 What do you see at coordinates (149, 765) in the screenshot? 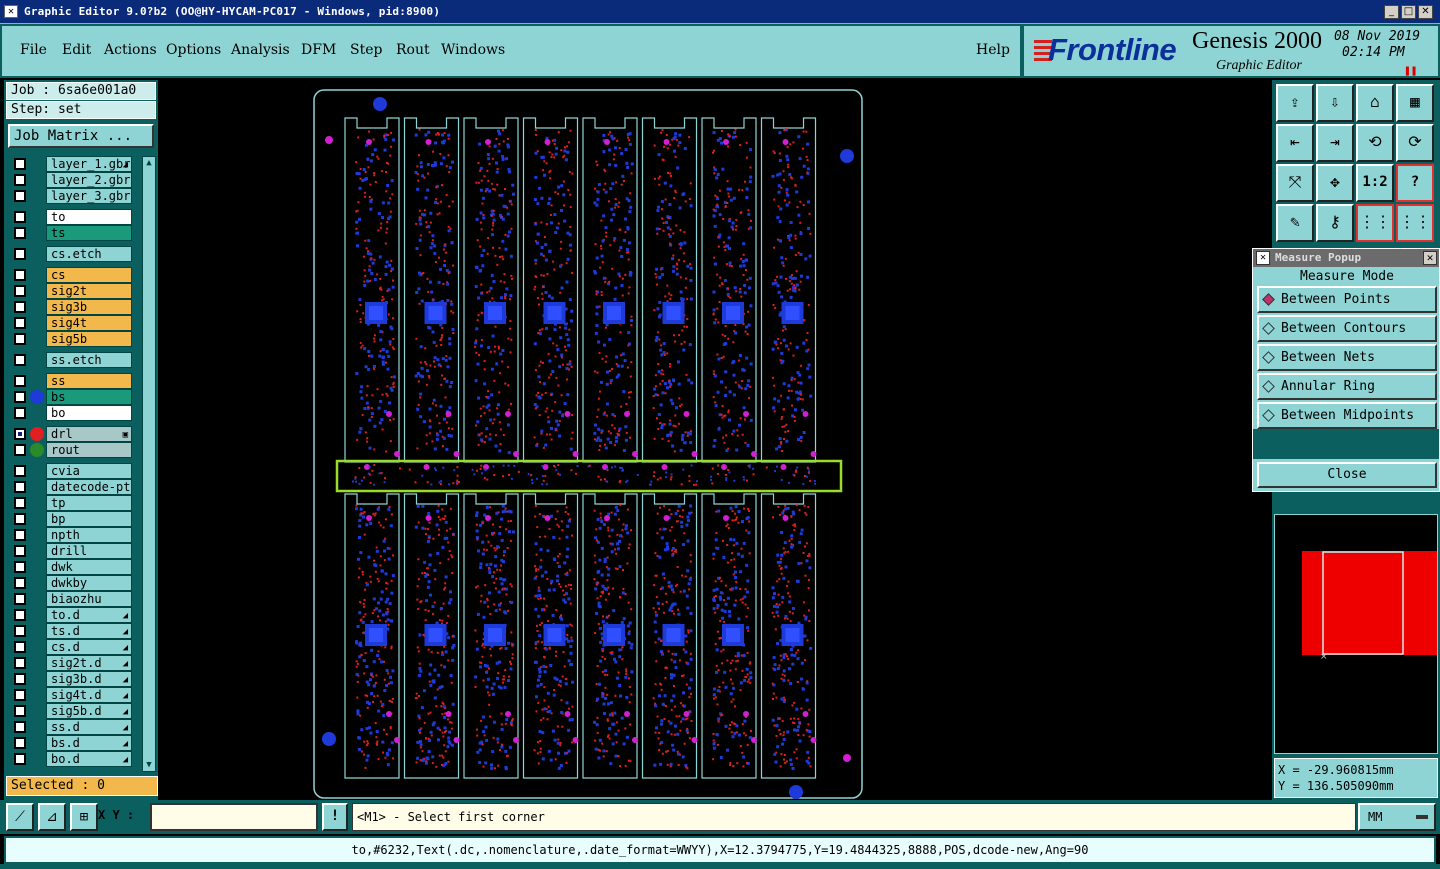
I see `scroll-down-icon: ▼` at bounding box center [149, 765].